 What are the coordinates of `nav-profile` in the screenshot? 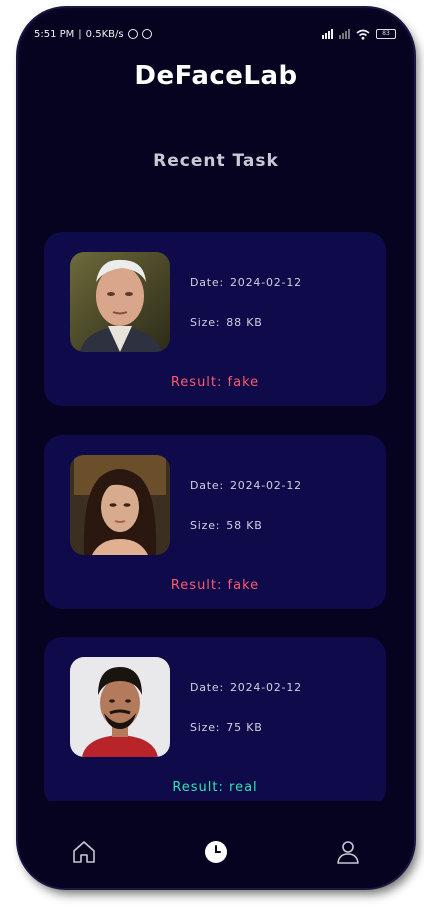 It's located at (348, 852).